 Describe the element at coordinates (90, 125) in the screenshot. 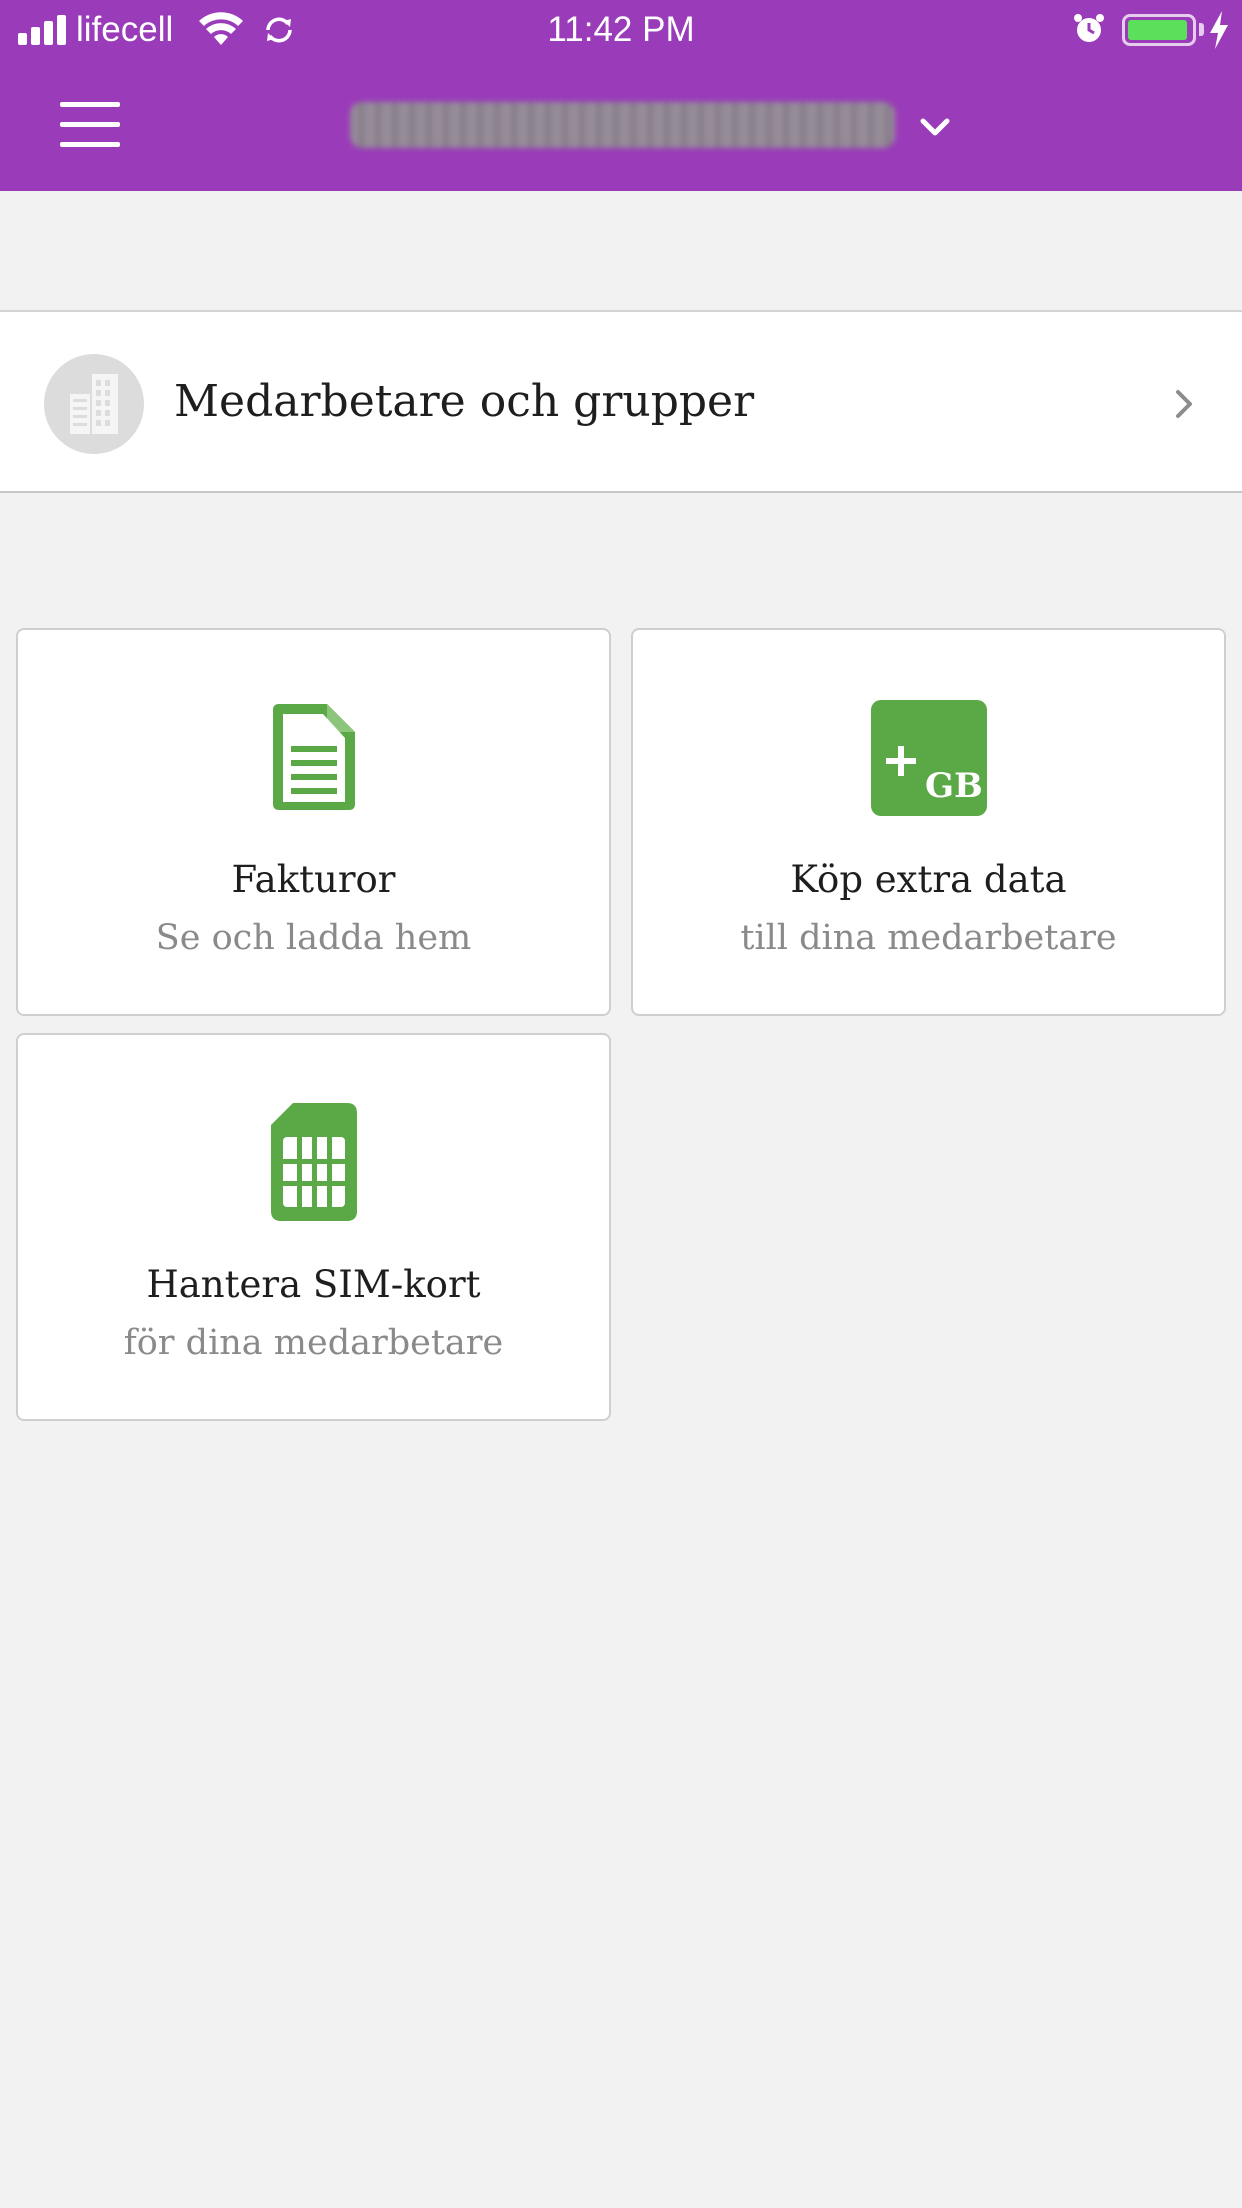

I see `hamburger-menu-button` at that location.